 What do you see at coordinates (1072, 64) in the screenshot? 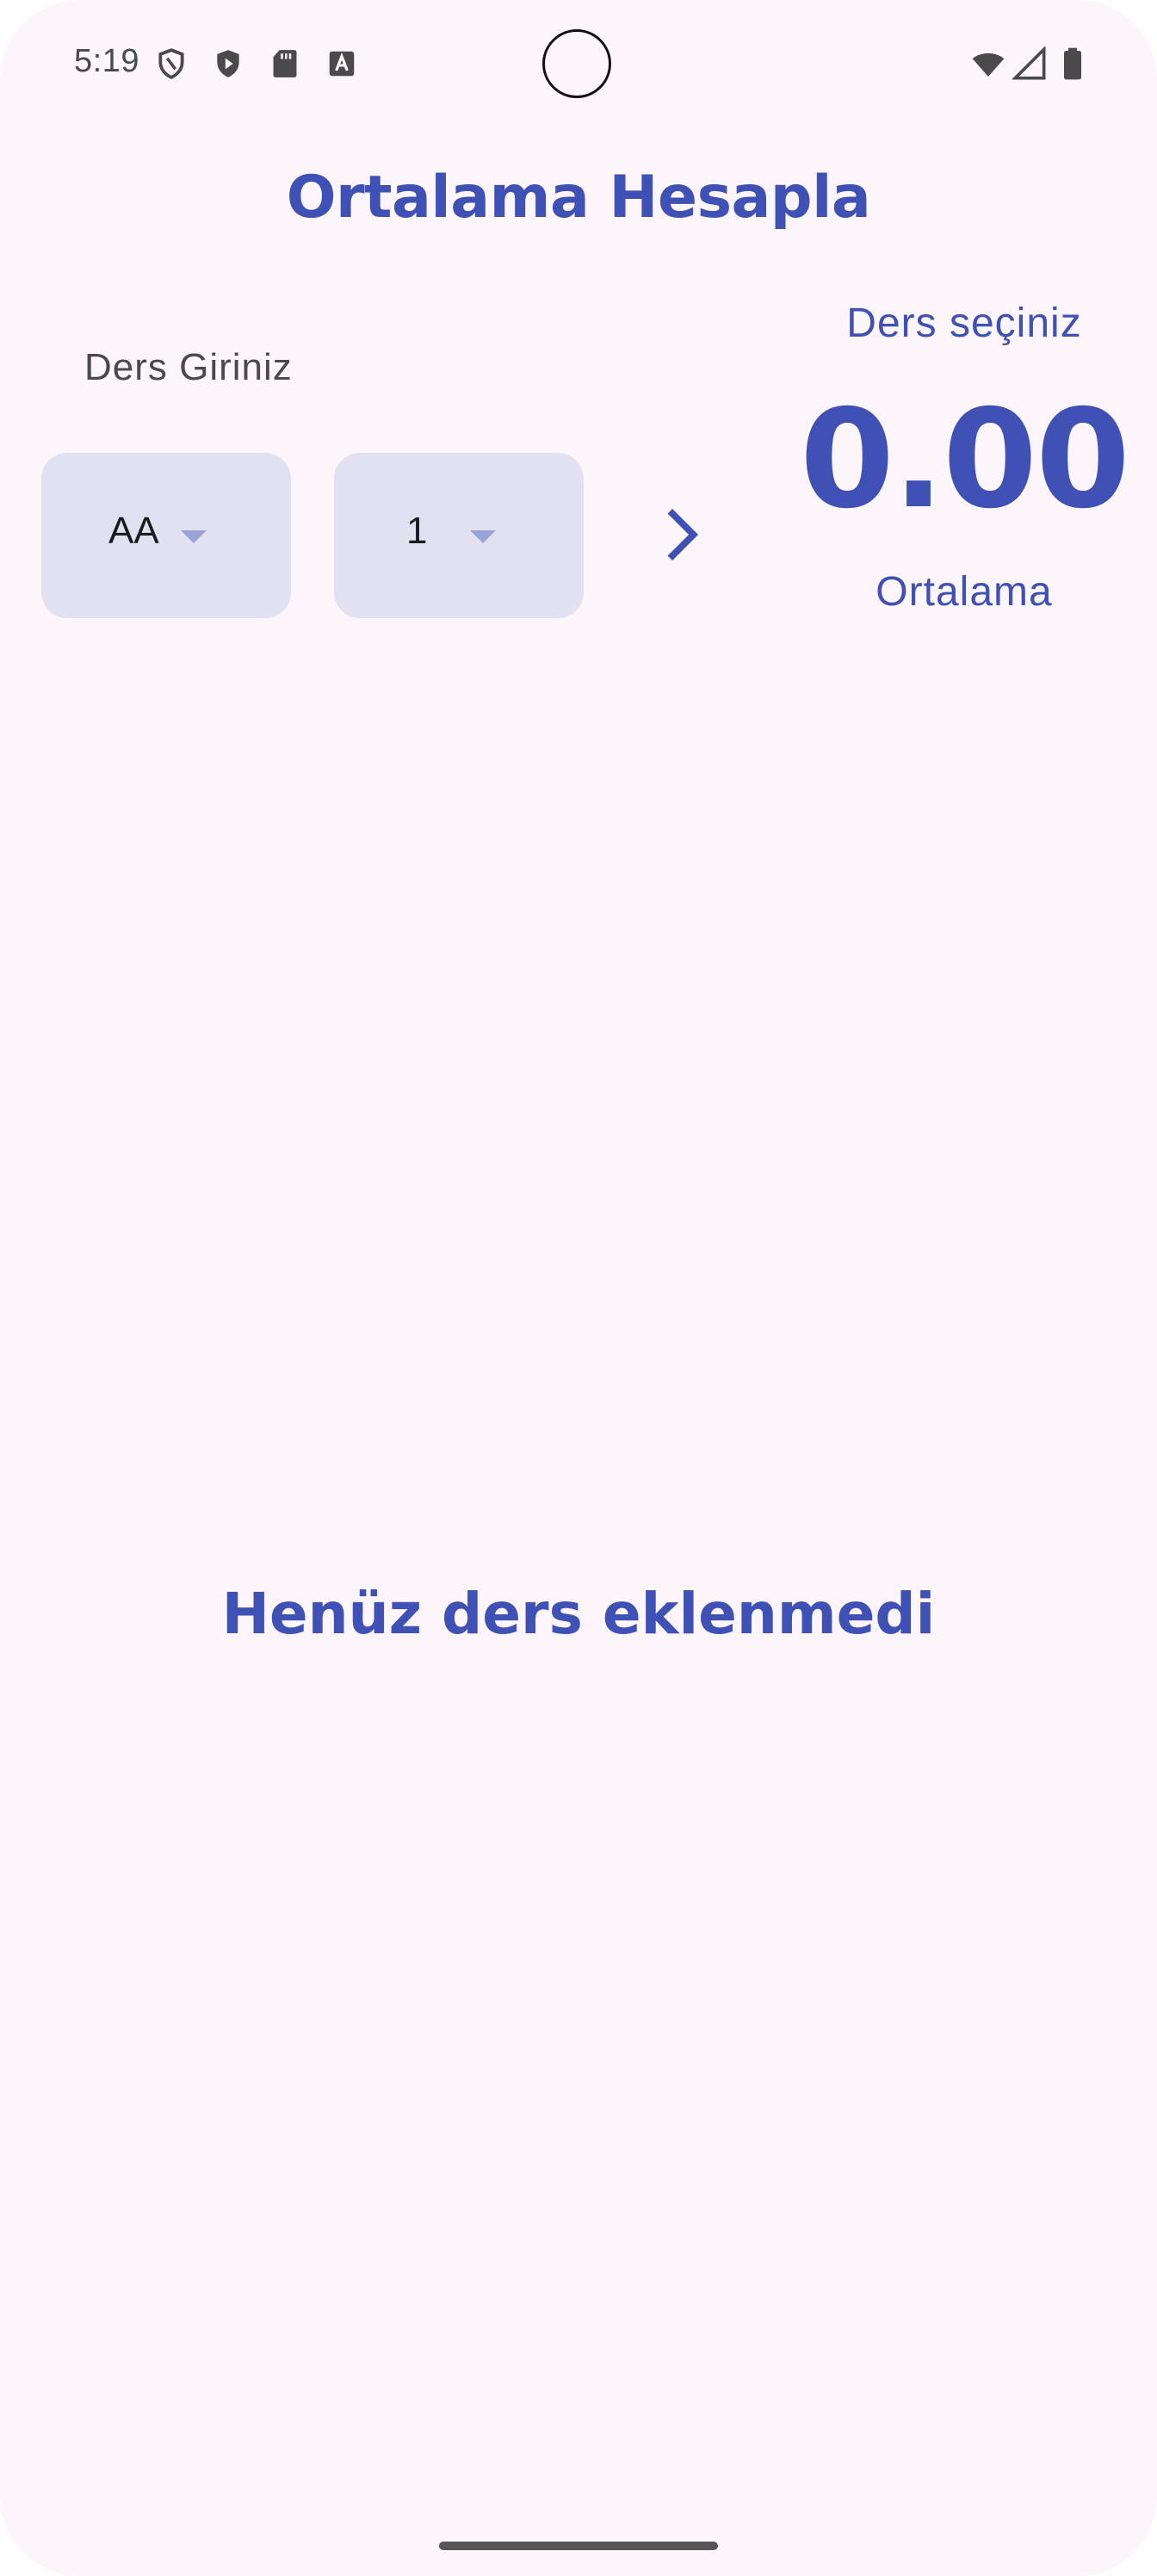
I see `battery-icon` at bounding box center [1072, 64].